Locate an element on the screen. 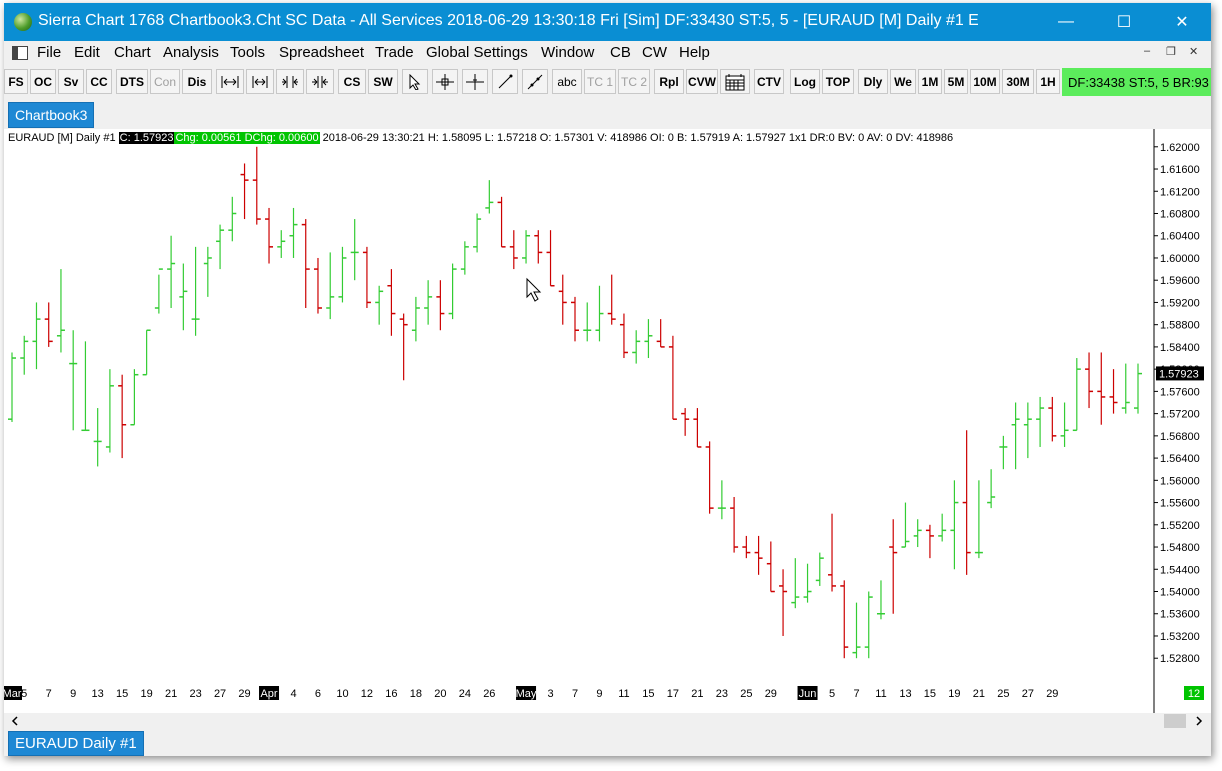 The width and height of the screenshot is (1222, 771). mdi-restore-button: ❐ is located at coordinates (1171, 51).